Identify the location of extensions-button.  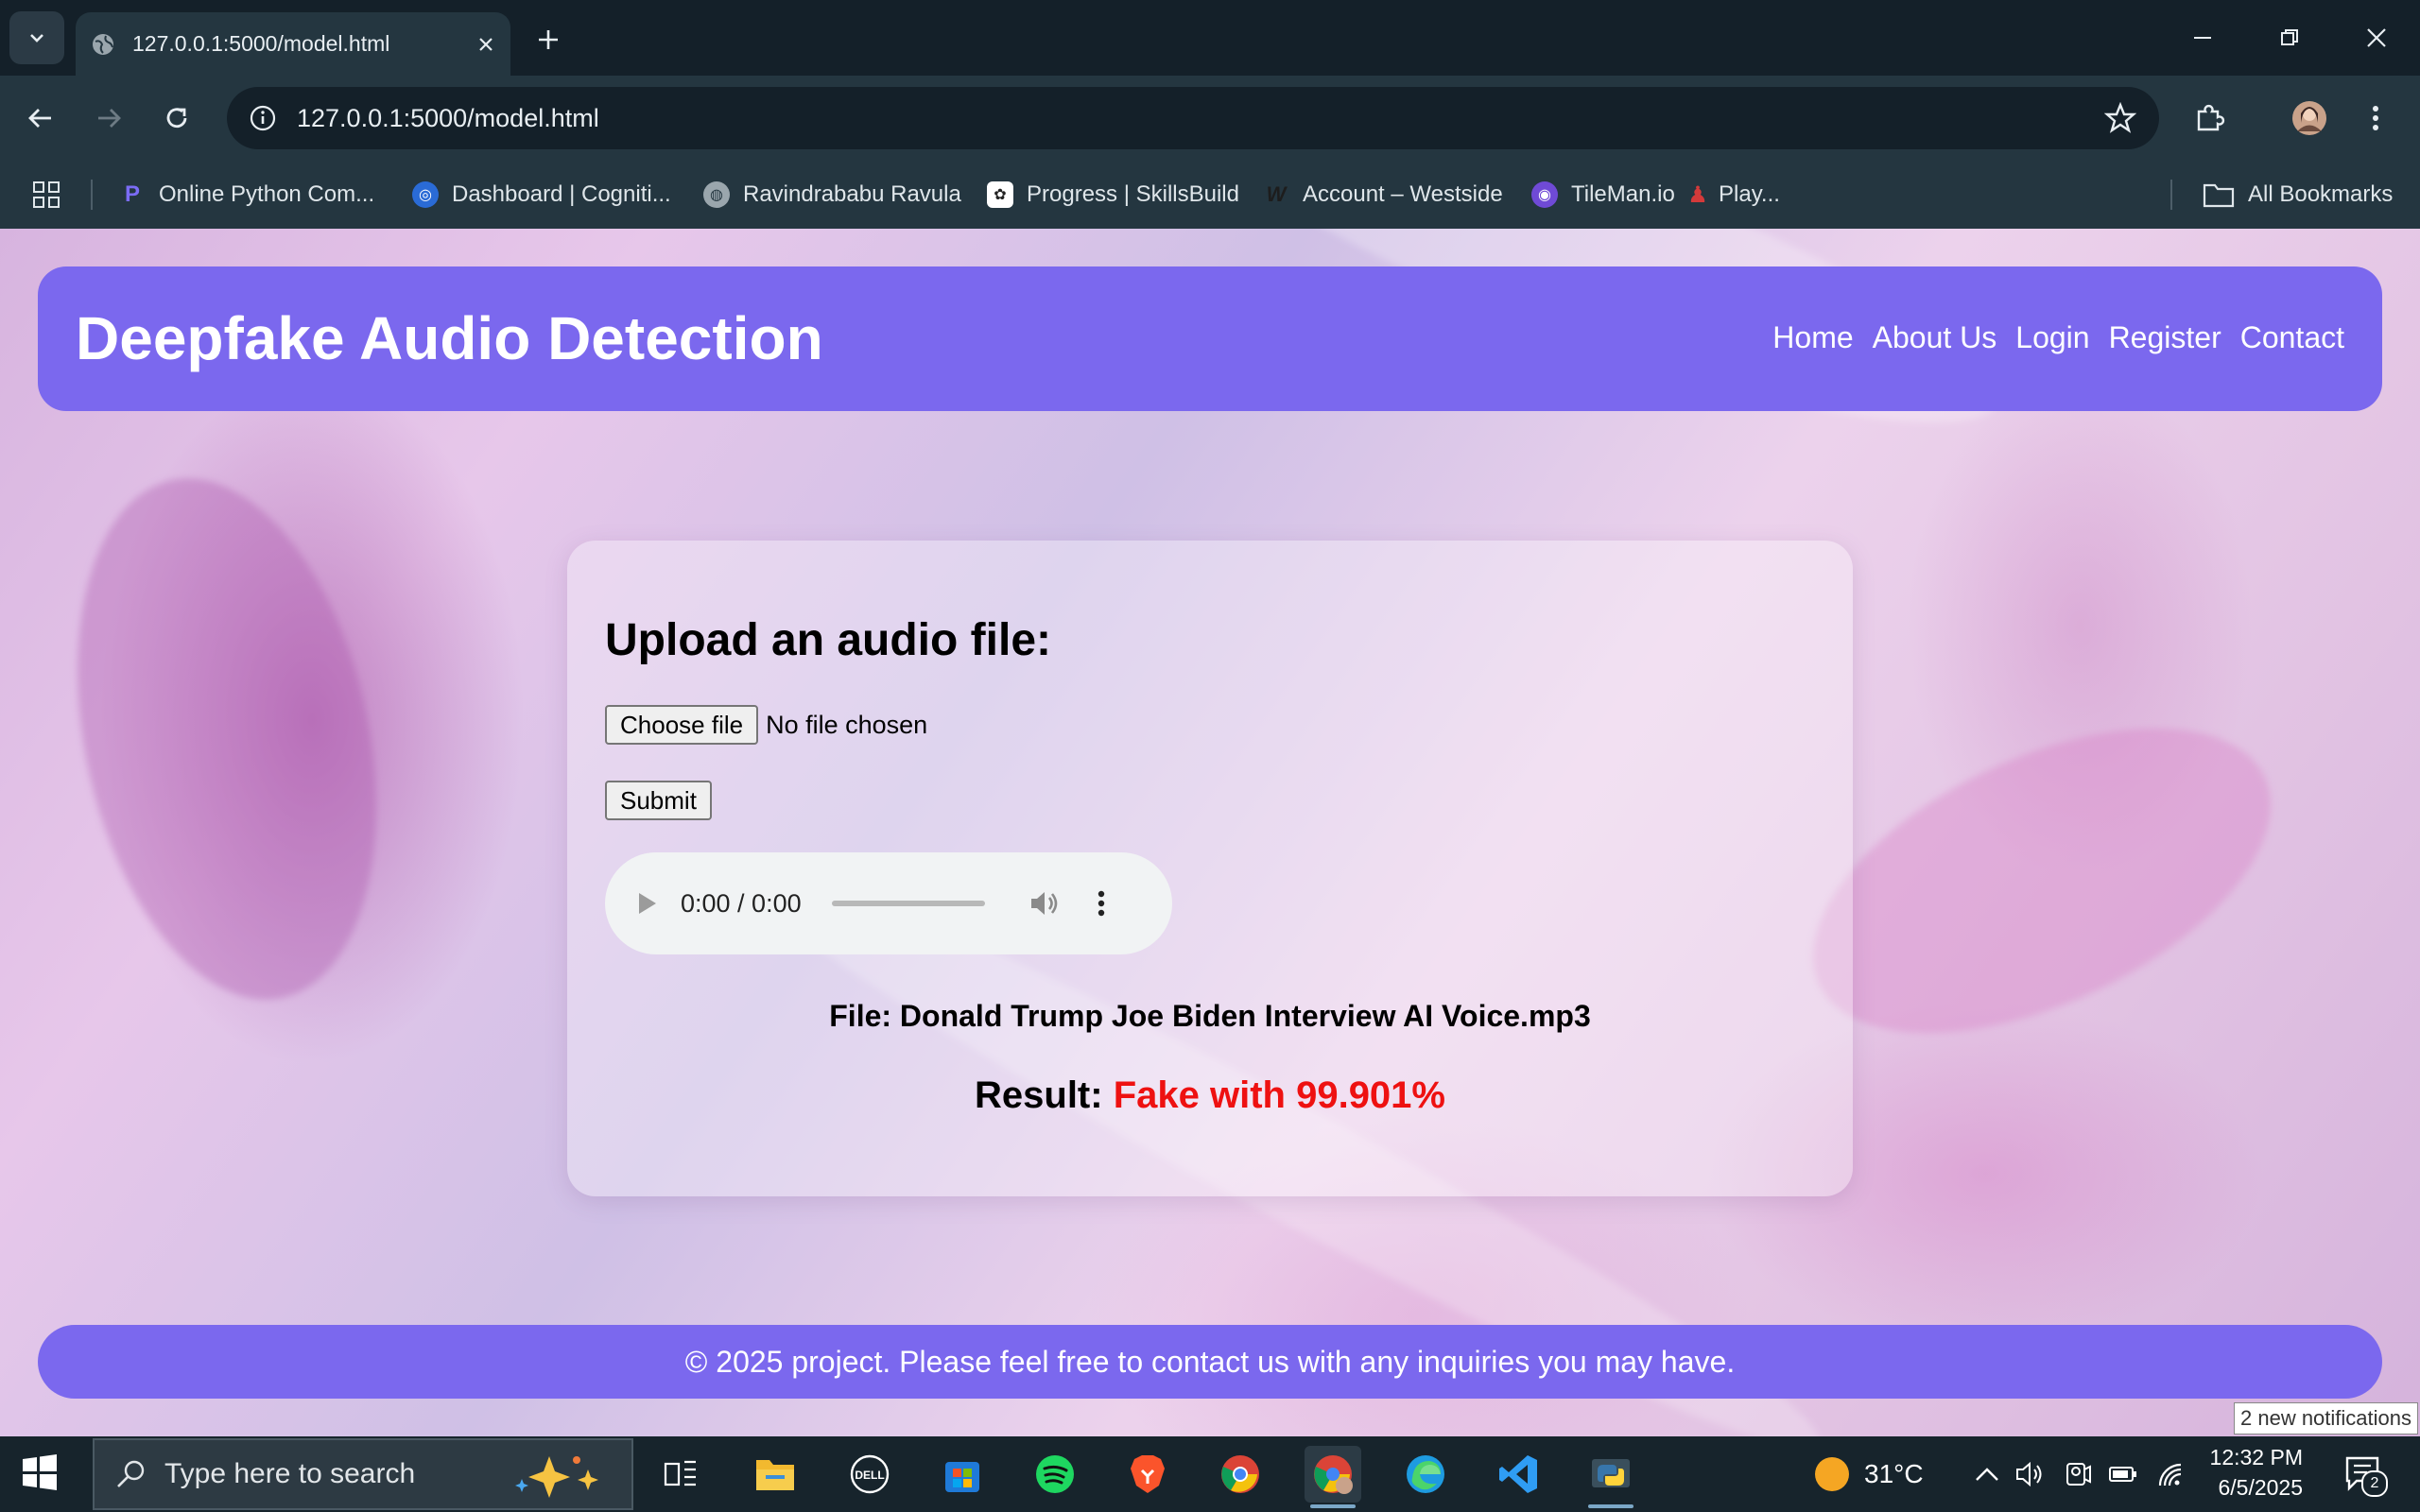
(2209, 118).